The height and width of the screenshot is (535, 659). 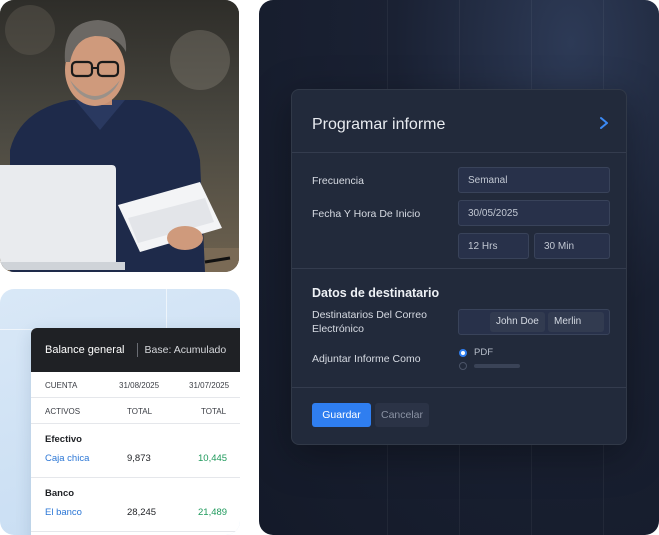 What do you see at coordinates (60, 493) in the screenshot?
I see `section-title: Banco` at bounding box center [60, 493].